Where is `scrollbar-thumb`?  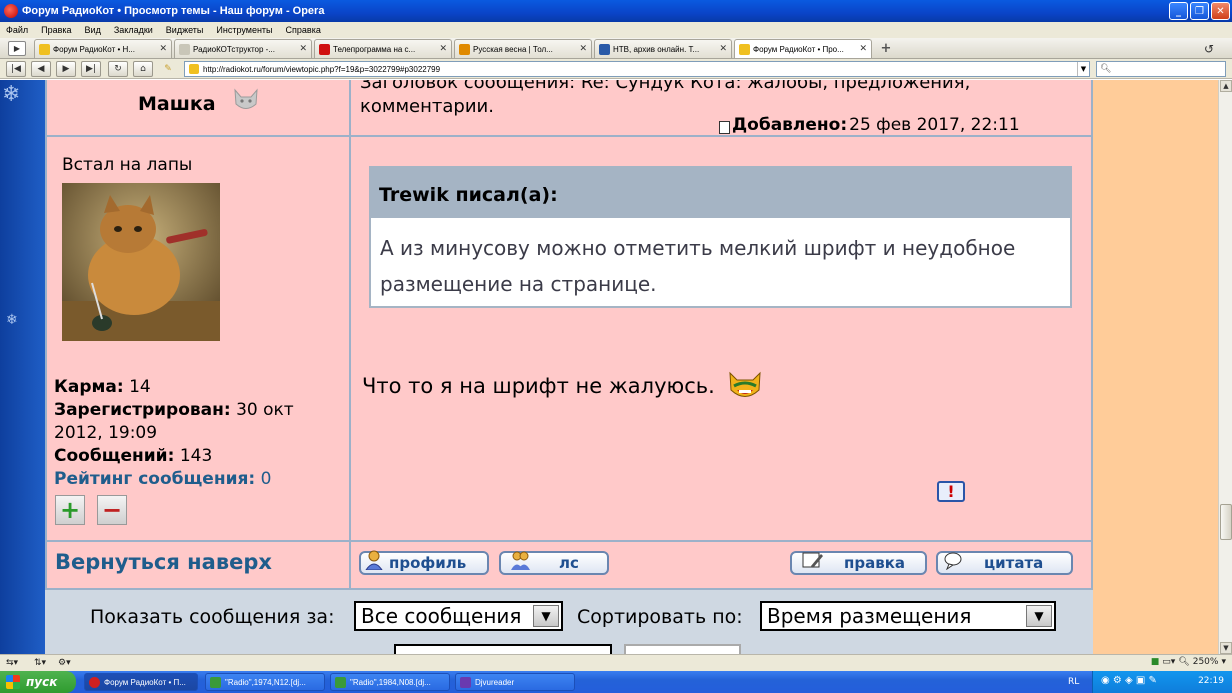 scrollbar-thumb is located at coordinates (1226, 522).